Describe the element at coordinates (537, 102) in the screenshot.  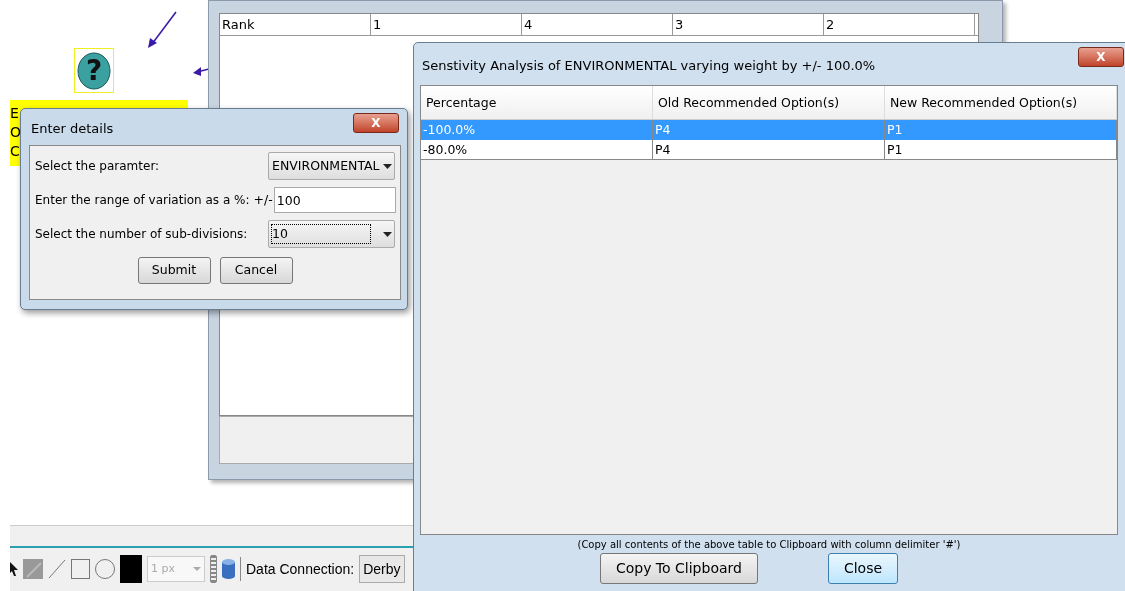
I see `column-header: Percentage` at that location.